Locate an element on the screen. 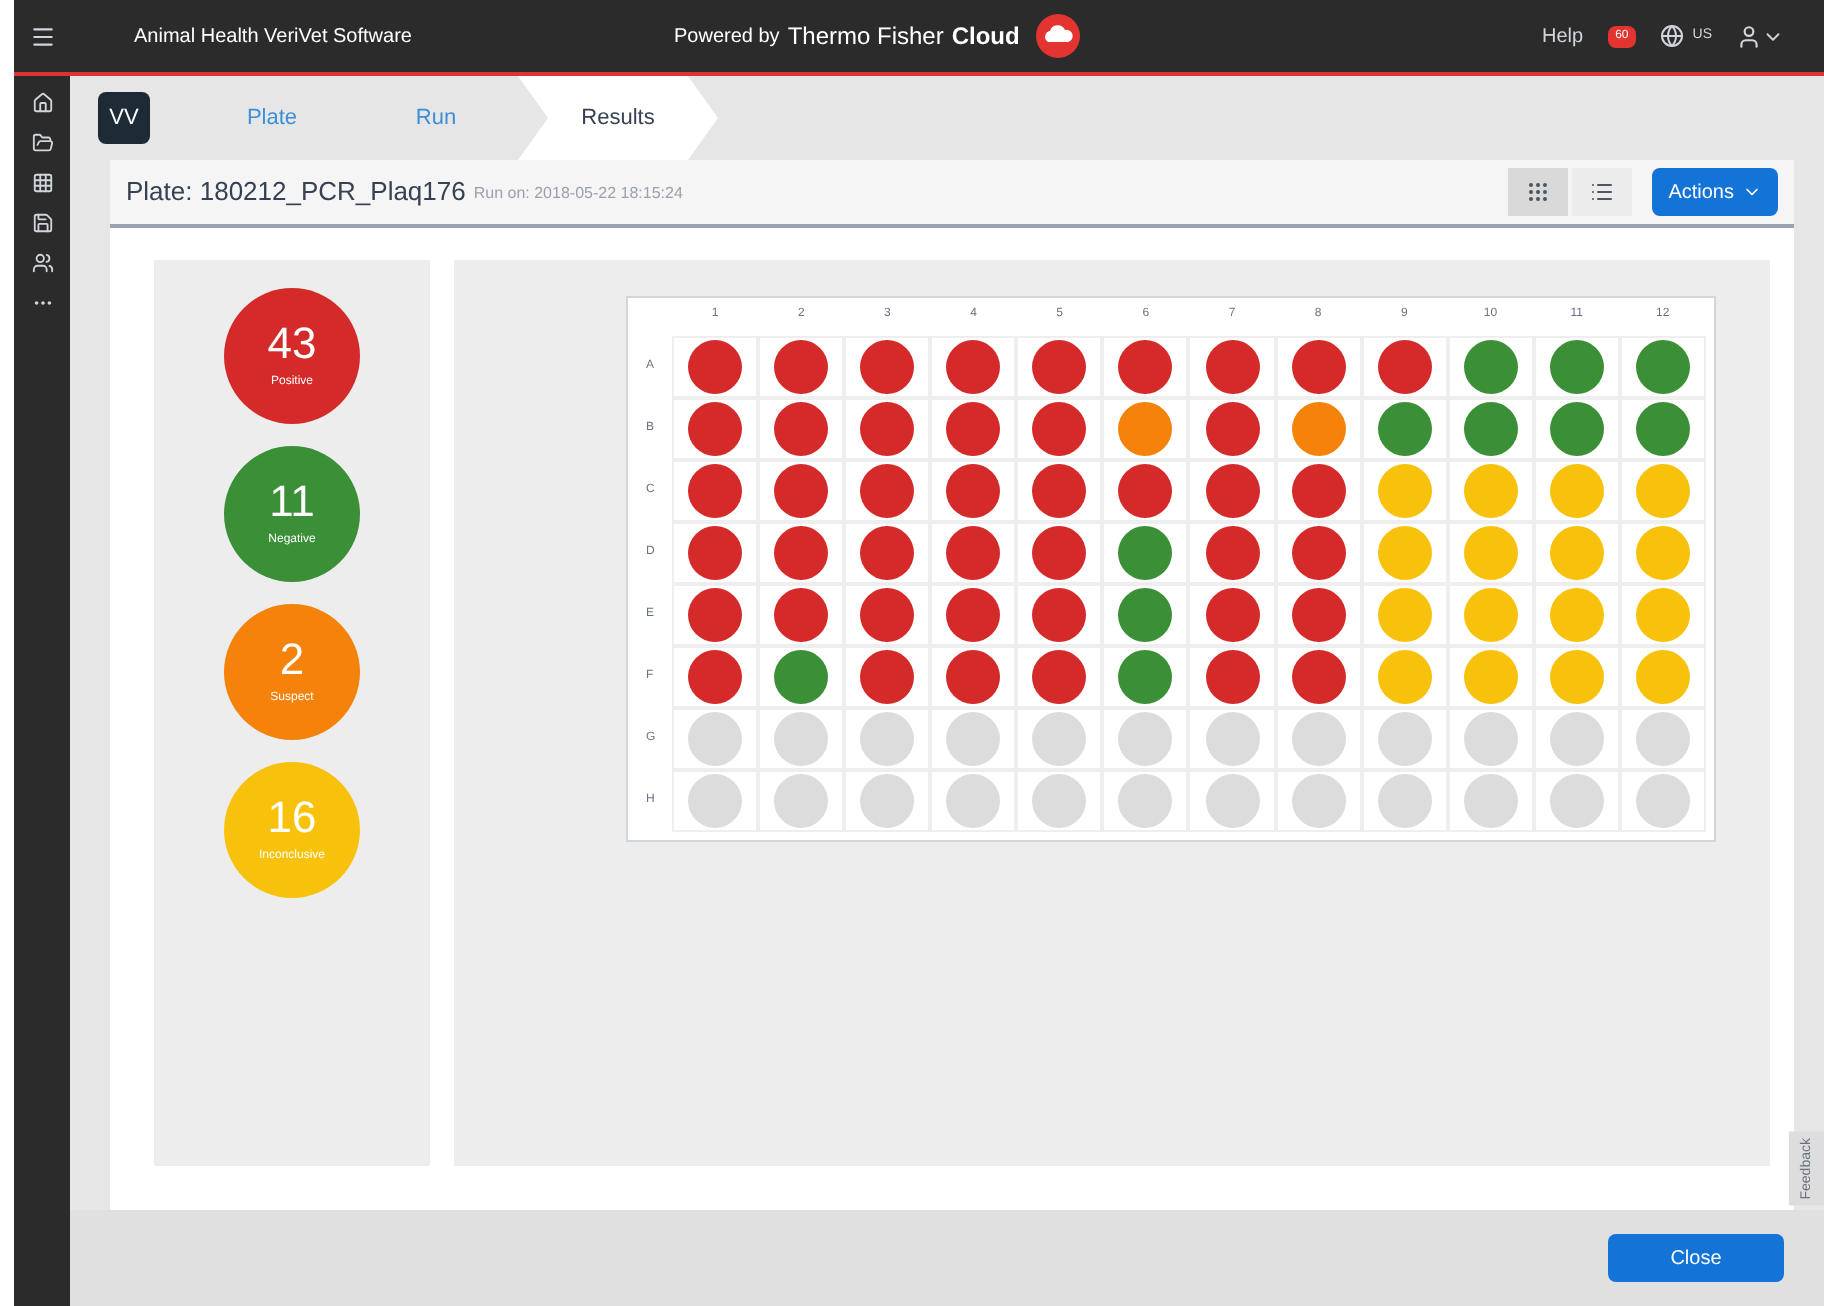 This screenshot has height=1306, width=1824. run-date: Run on: 2018-05-22 18:15:24 is located at coordinates (578, 194).